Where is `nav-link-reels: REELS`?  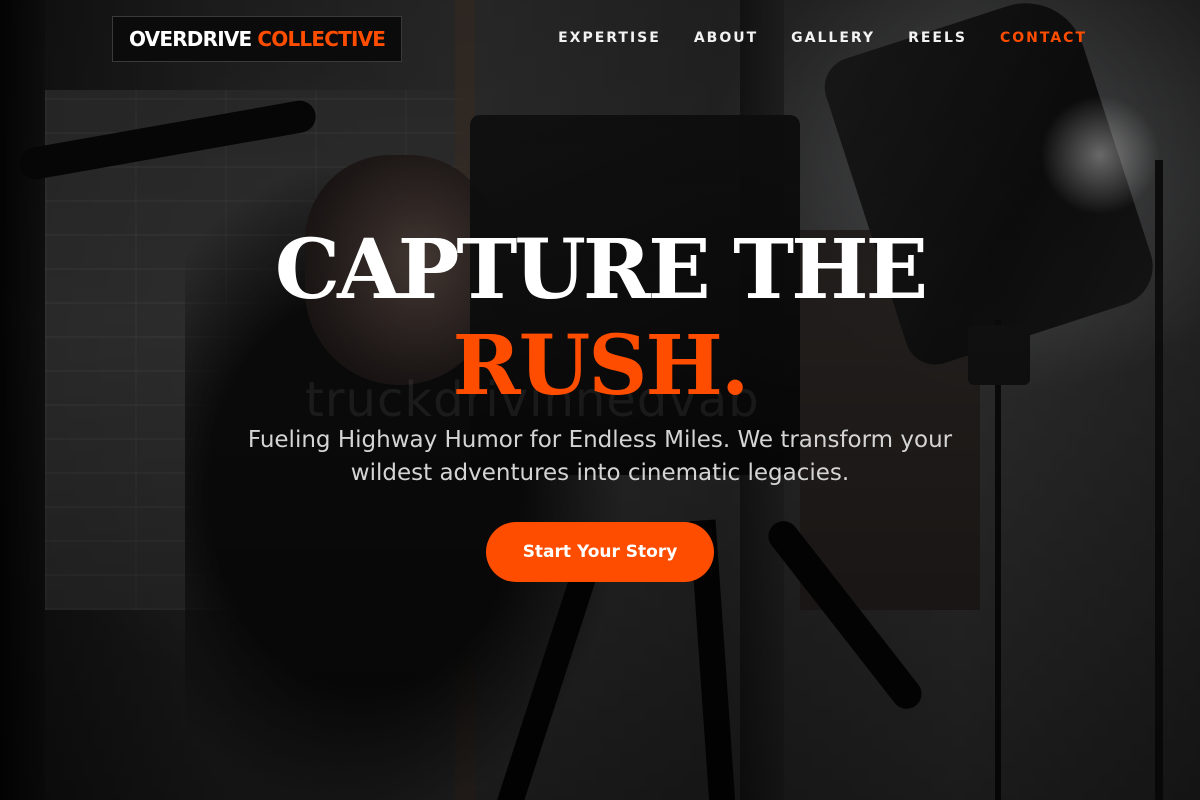
nav-link-reels: REELS is located at coordinates (937, 38).